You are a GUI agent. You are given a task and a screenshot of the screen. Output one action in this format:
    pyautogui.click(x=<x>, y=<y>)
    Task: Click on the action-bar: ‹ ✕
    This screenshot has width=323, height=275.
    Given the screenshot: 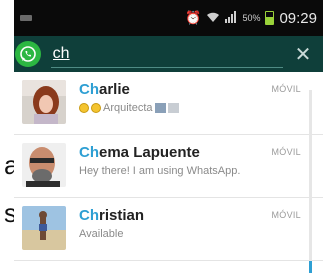 What is the action you would take?
    pyautogui.click(x=168, y=54)
    